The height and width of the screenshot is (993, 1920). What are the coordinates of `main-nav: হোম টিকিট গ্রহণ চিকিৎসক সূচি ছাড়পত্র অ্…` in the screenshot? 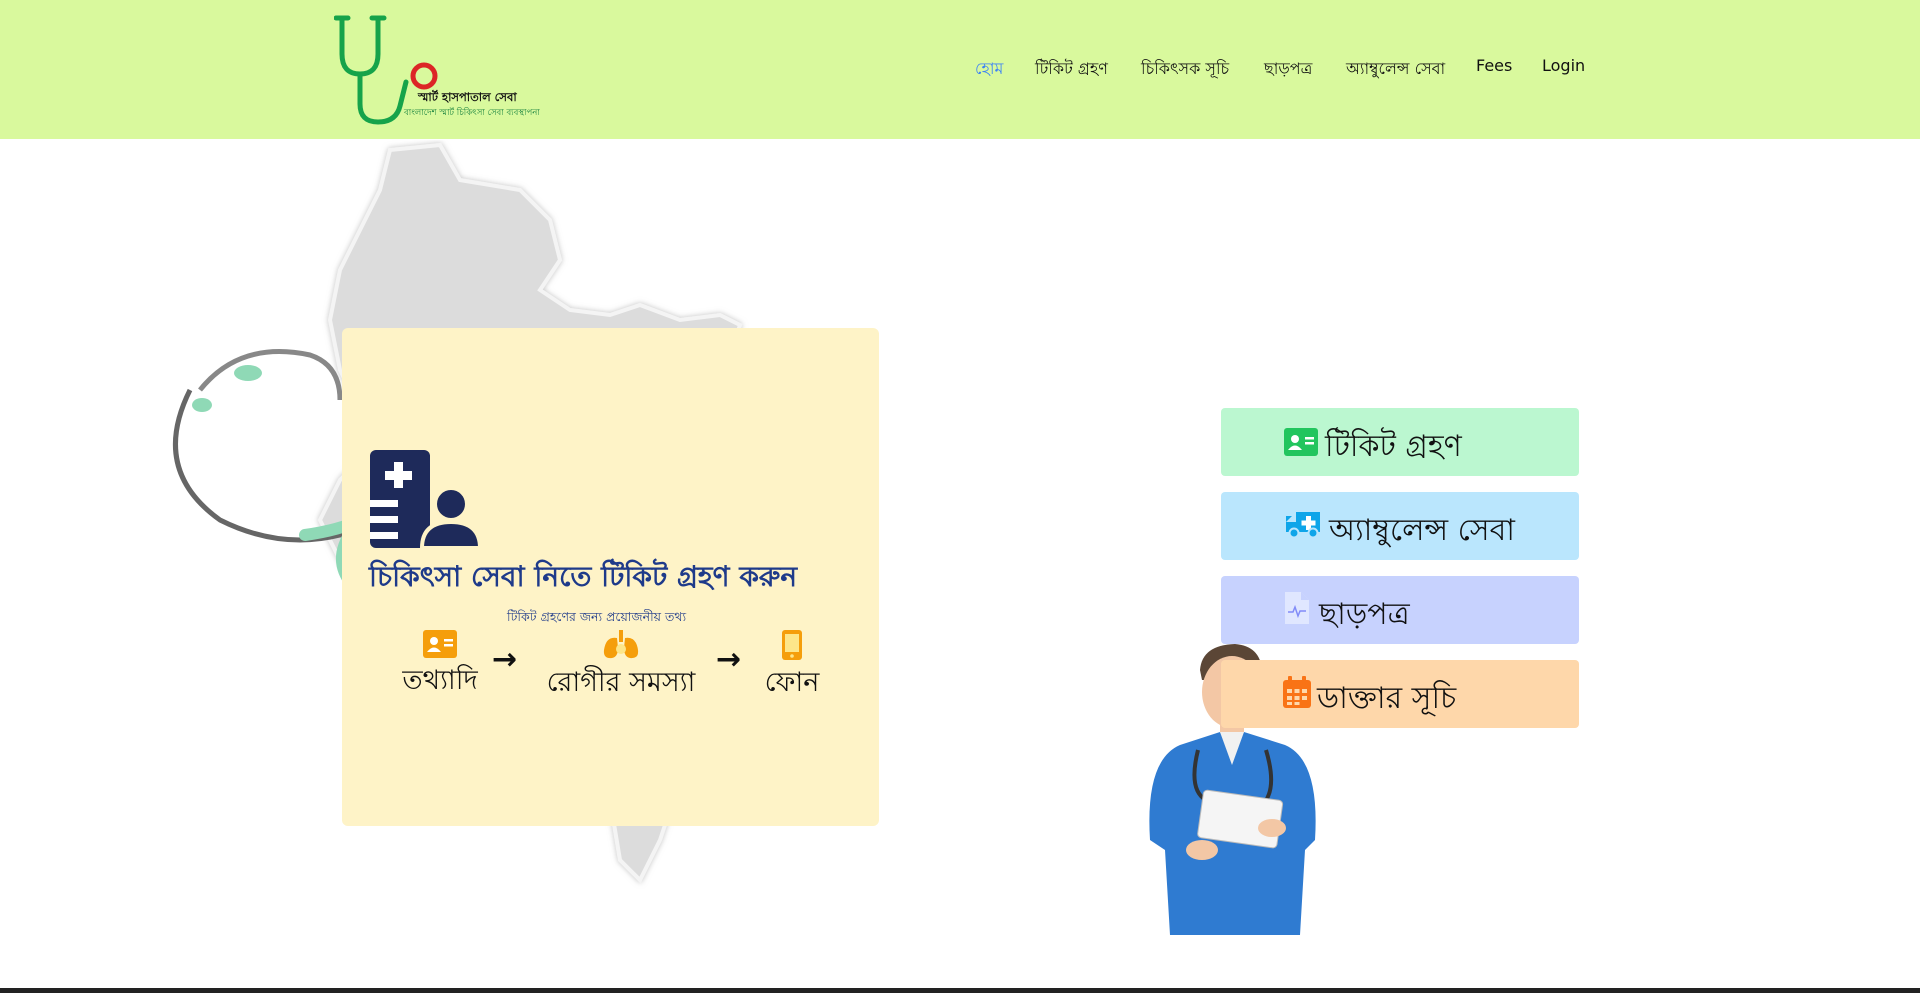 It's located at (960, 68).